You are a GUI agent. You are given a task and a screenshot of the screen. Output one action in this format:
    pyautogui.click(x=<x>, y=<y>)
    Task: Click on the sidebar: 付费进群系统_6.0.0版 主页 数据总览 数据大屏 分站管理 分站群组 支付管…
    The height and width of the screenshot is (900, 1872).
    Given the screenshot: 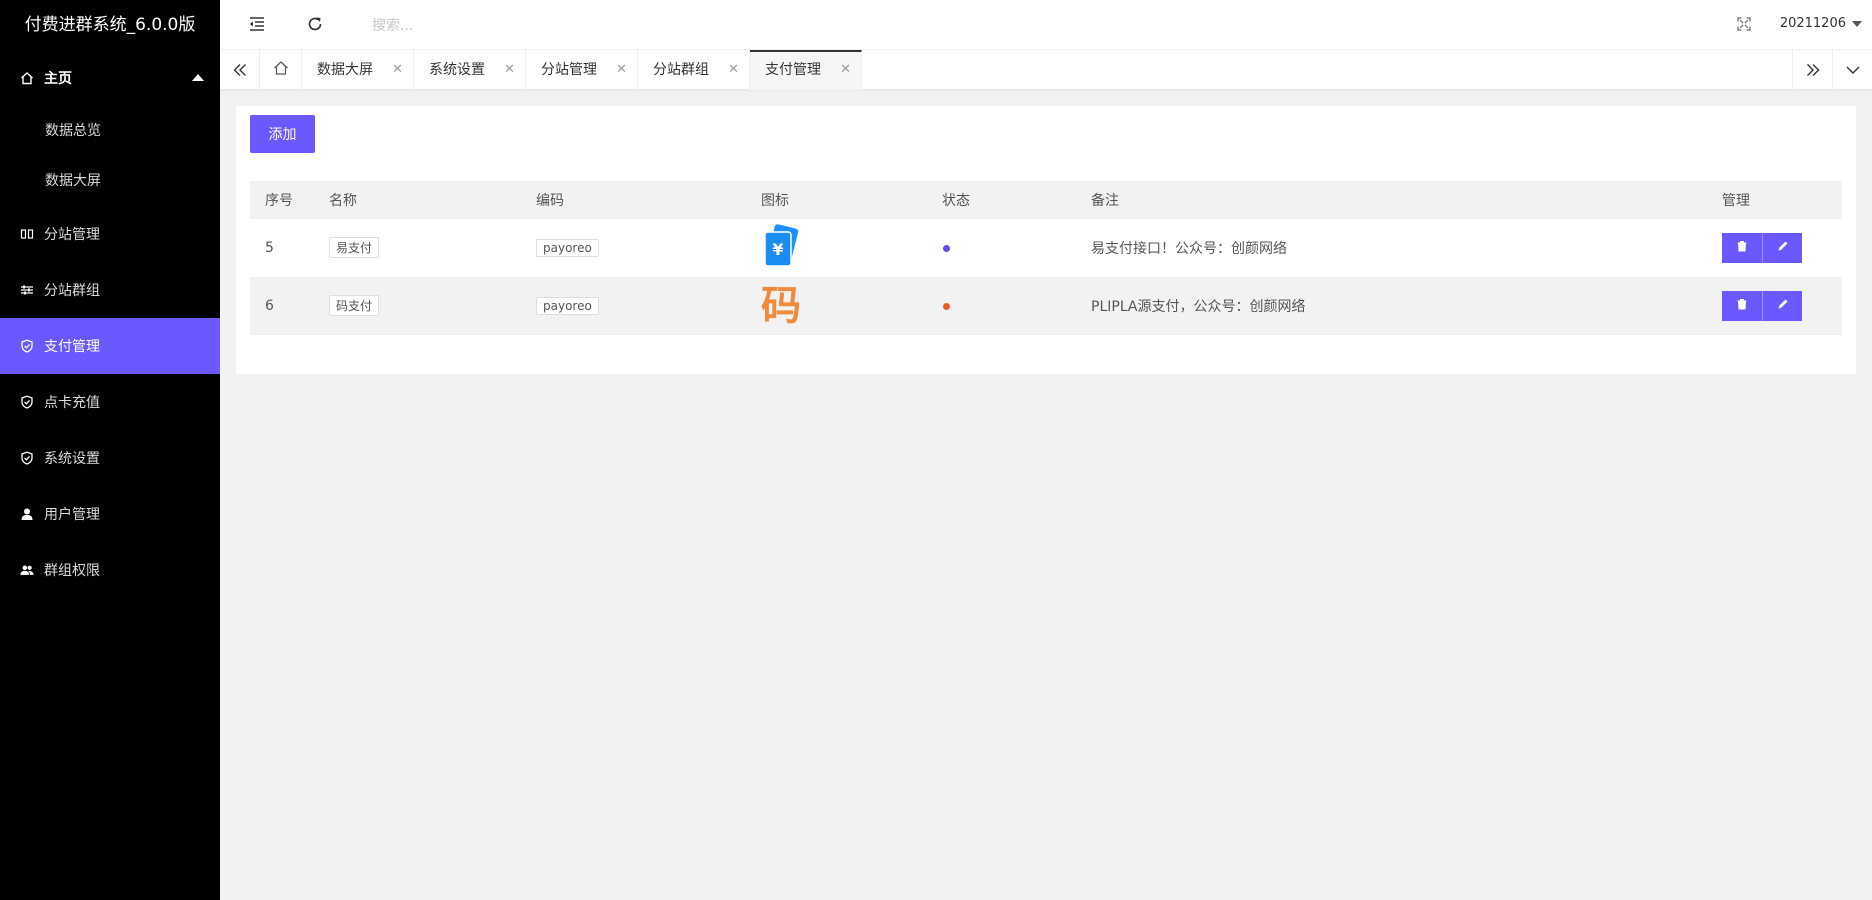 What is the action you would take?
    pyautogui.click(x=110, y=450)
    